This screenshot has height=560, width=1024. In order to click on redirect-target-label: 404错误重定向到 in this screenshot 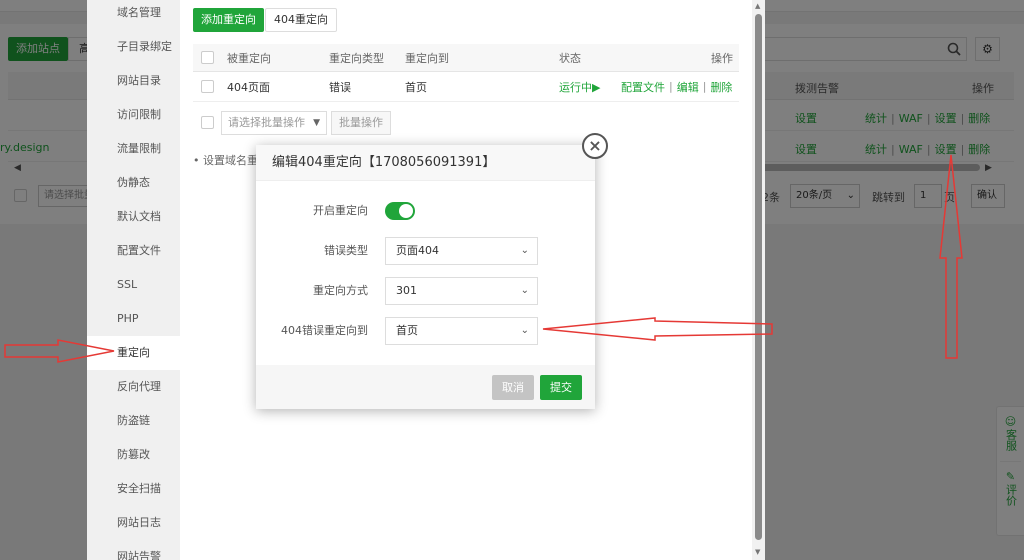, I will do `click(324, 330)`.